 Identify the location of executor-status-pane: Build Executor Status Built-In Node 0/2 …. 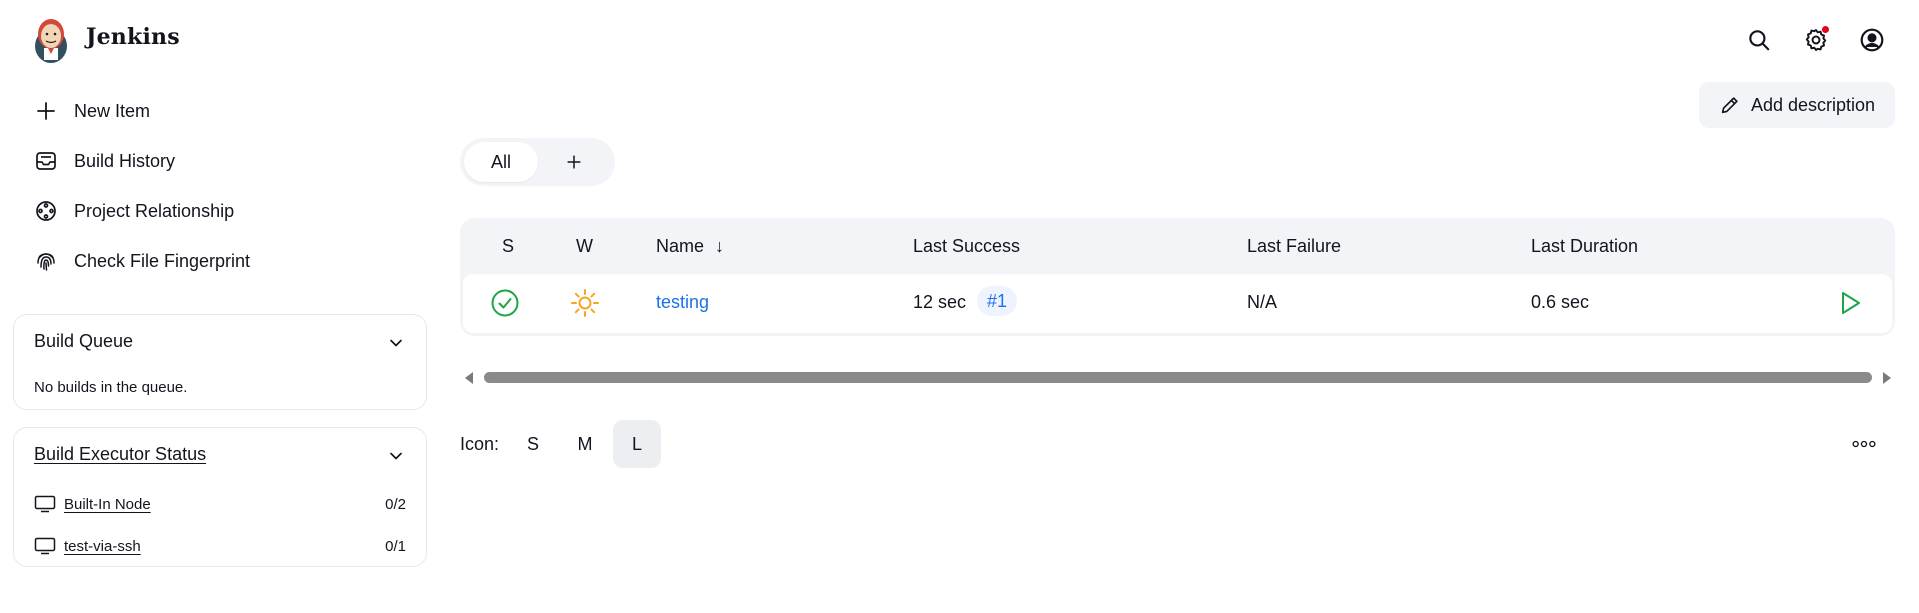
(220, 497).